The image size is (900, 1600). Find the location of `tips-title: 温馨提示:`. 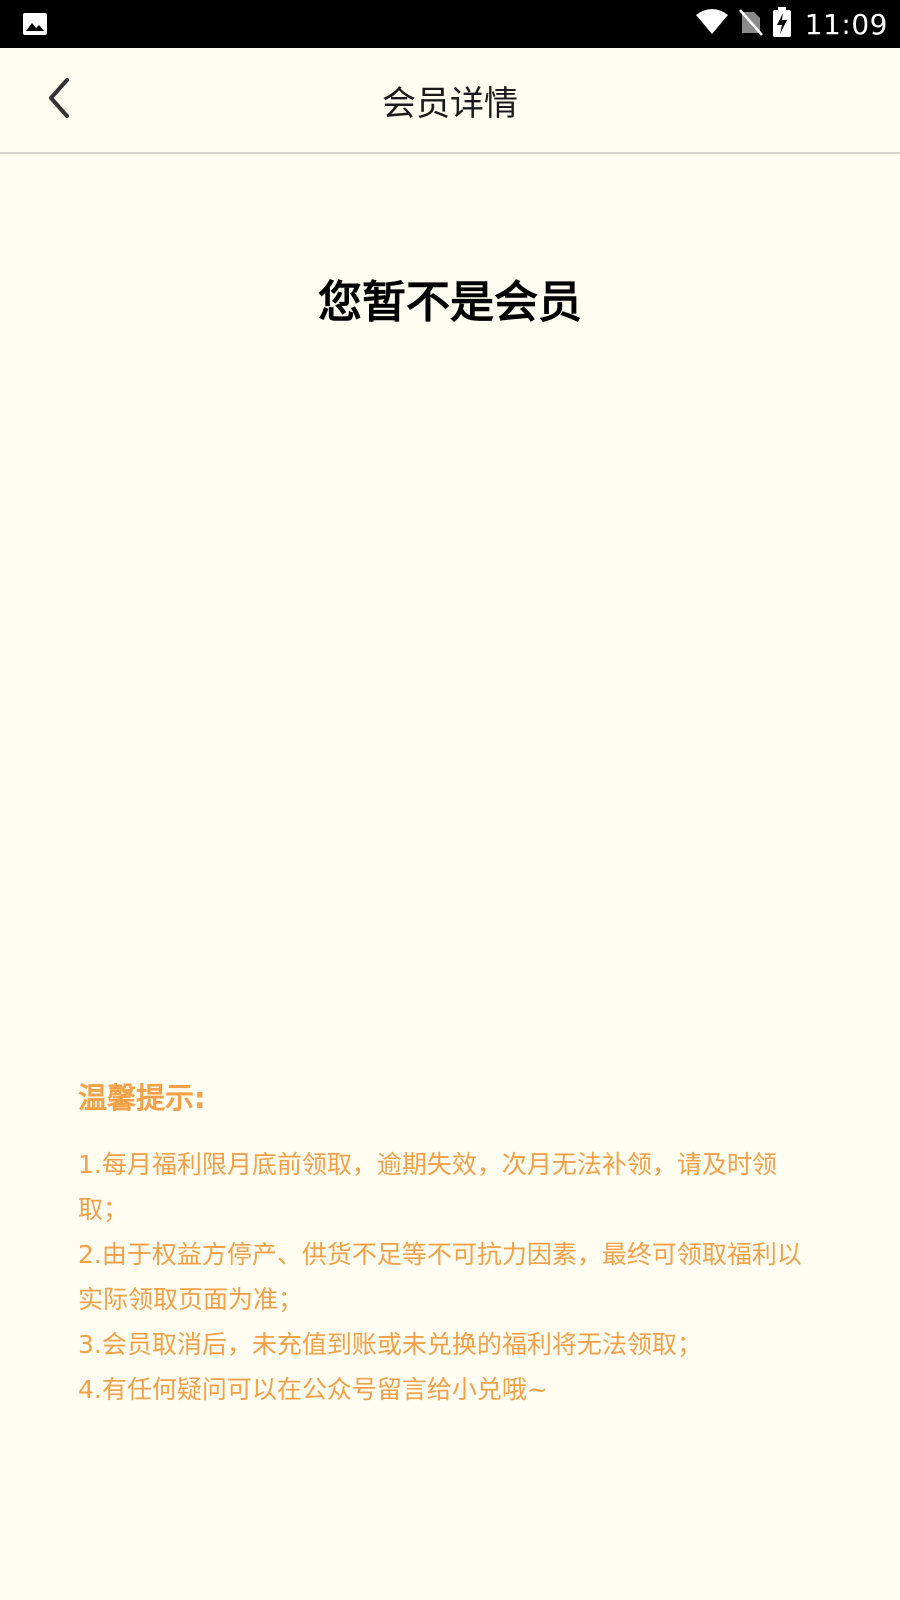

tips-title: 温馨提示: is located at coordinates (142, 1098).